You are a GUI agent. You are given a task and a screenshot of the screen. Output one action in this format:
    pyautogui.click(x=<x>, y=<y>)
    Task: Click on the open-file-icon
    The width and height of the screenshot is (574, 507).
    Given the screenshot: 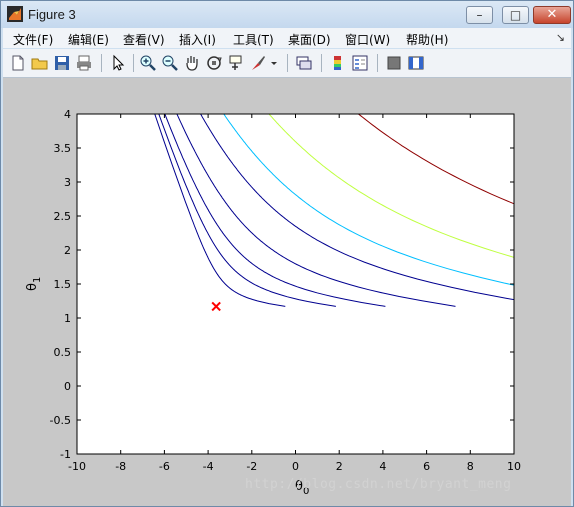 What is the action you would take?
    pyautogui.click(x=40, y=63)
    